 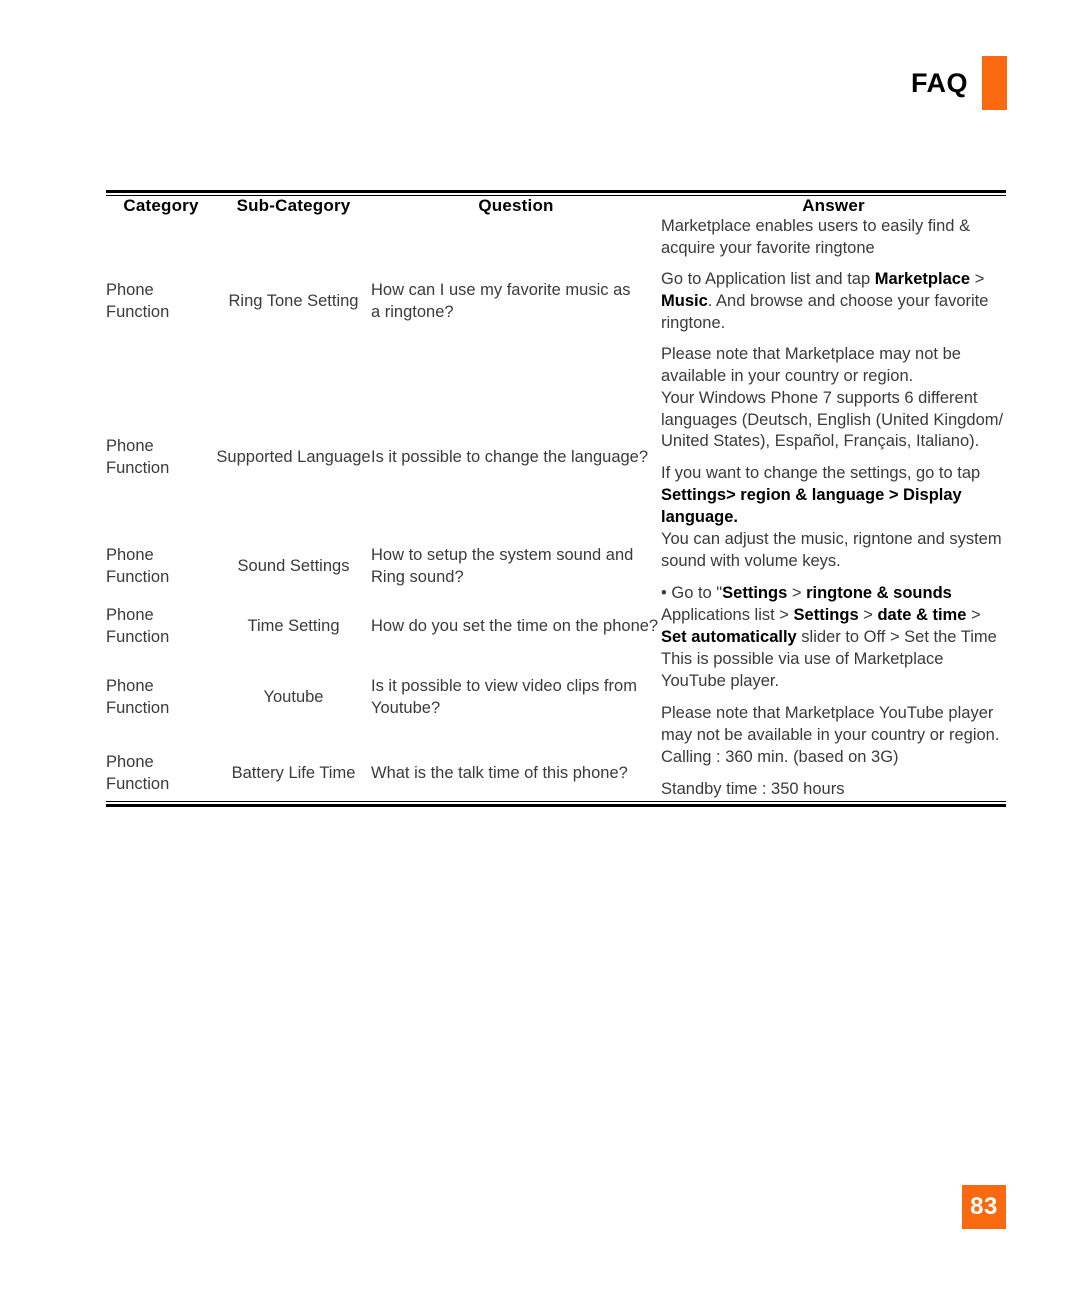 I want to click on cell-sub-category: Ring Tone Setting, so click(x=293, y=300).